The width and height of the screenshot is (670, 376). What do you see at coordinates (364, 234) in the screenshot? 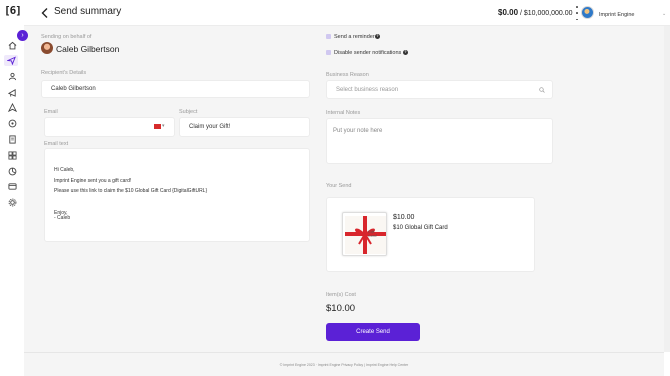
I see `gift-card-image: Gift Card` at bounding box center [364, 234].